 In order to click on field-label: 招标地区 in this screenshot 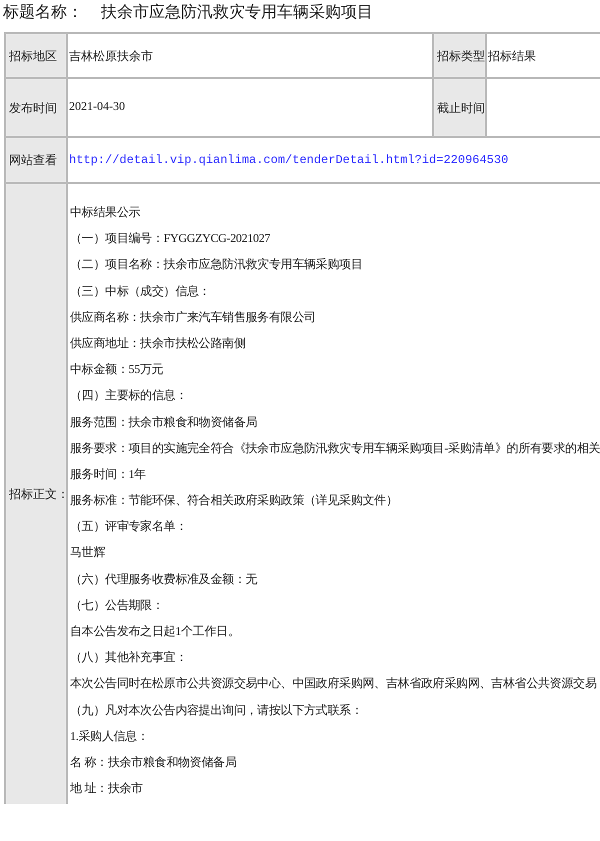, I will do `click(37, 55)`.